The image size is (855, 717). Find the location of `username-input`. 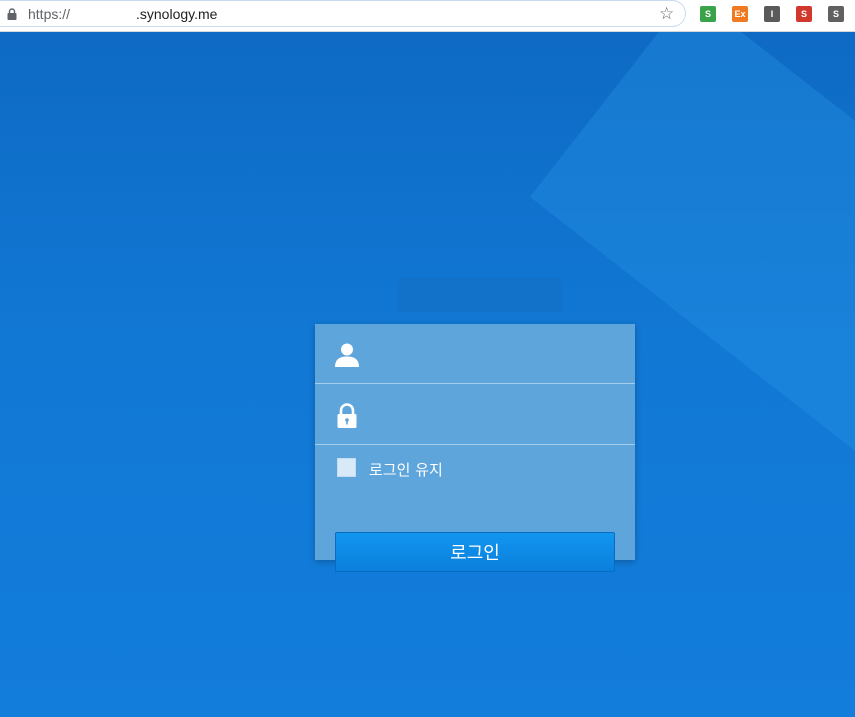

username-input is located at coordinates (498, 355).